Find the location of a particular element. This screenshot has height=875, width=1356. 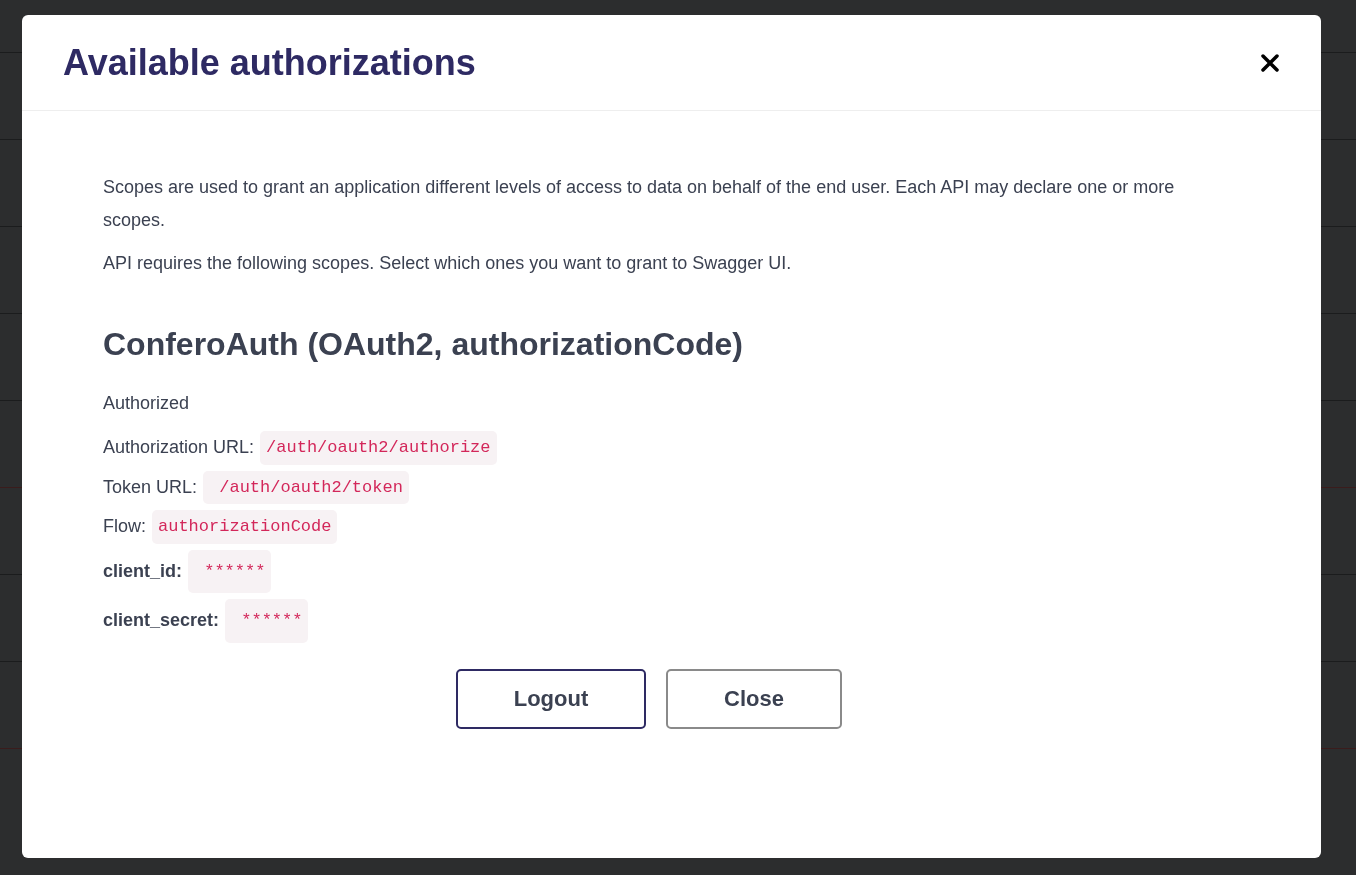

description-text: API requires the following scopes. Select which ones you want to grant to Swagger UI. is located at coordinates (448, 263).